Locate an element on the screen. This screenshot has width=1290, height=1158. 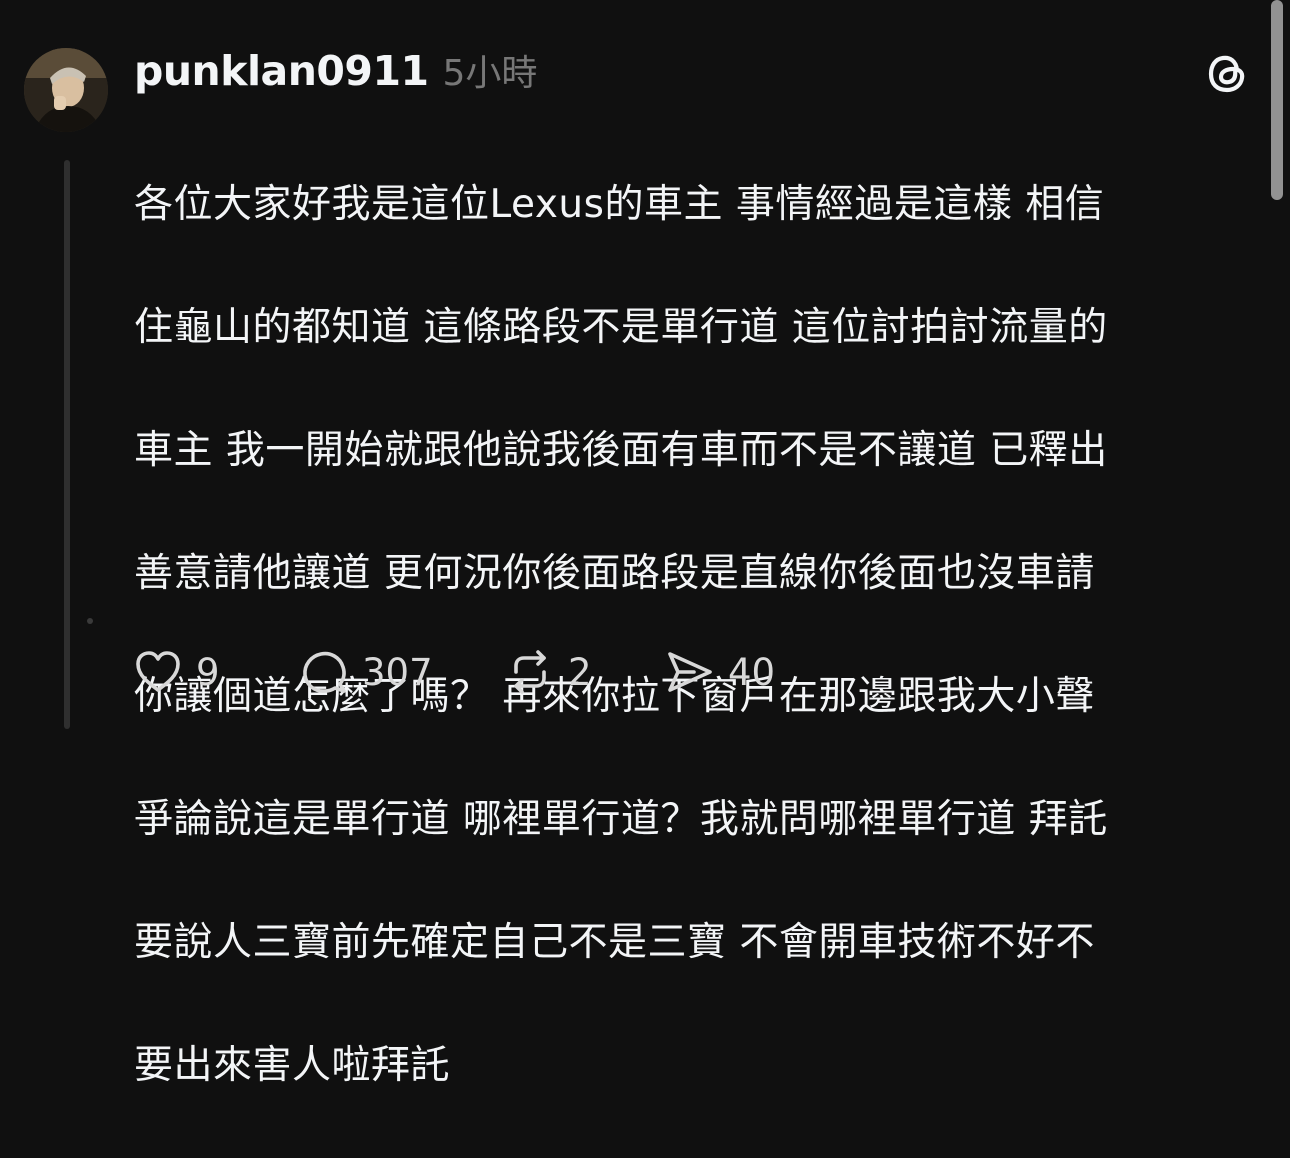
post-body-line: 善意請他讓道 更何況你後面路段是直線你後面也沒車請 is located at coordinates (614, 573).